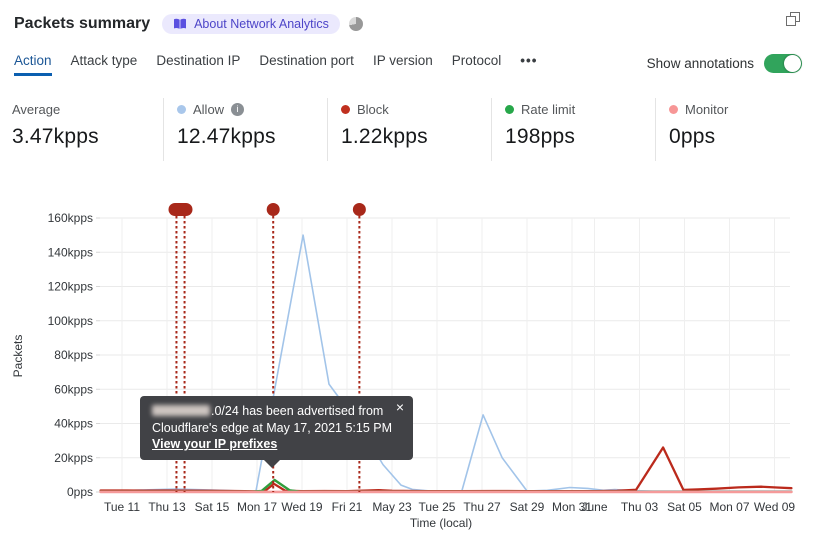  I want to click on x-tick-label: Sat 05, so click(684, 507).